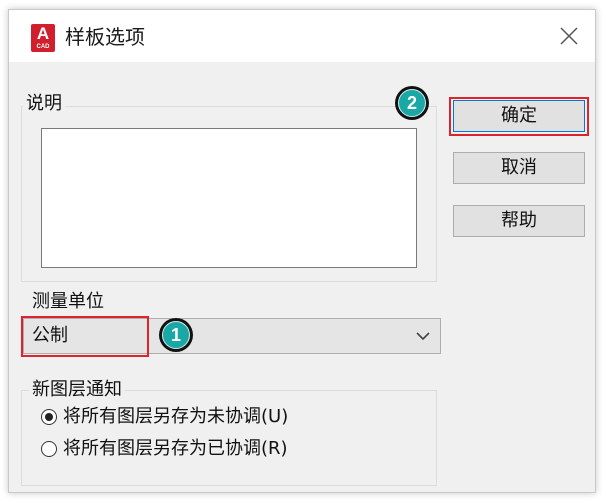 The width and height of the screenshot is (606, 503). What do you see at coordinates (423, 336) in the screenshot?
I see `chevron-down-icon` at bounding box center [423, 336].